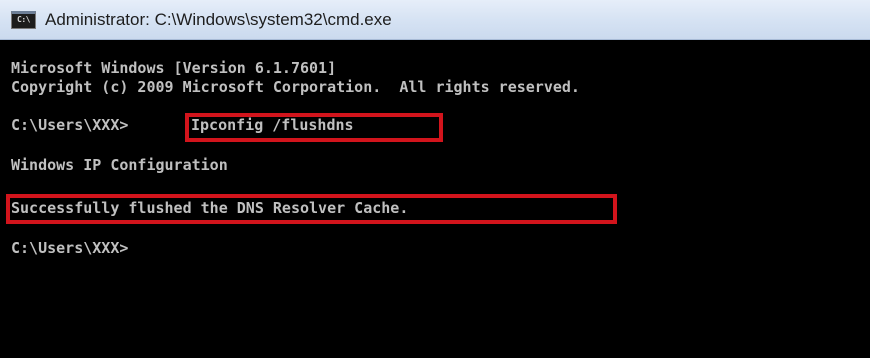 Image resolution: width=870 pixels, height=358 pixels. What do you see at coordinates (314, 127) in the screenshot?
I see `command-highlight-box` at bounding box center [314, 127].